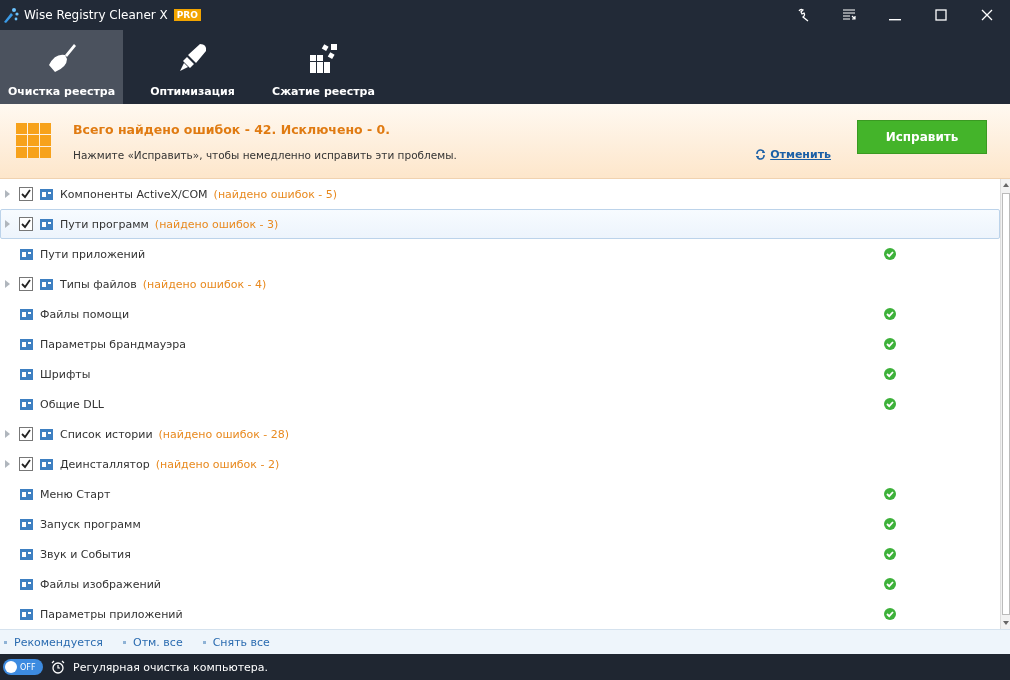 This screenshot has height=680, width=1010. Describe the element at coordinates (500, 314) in the screenshot. I see `list-row: Файлы помощи` at that location.